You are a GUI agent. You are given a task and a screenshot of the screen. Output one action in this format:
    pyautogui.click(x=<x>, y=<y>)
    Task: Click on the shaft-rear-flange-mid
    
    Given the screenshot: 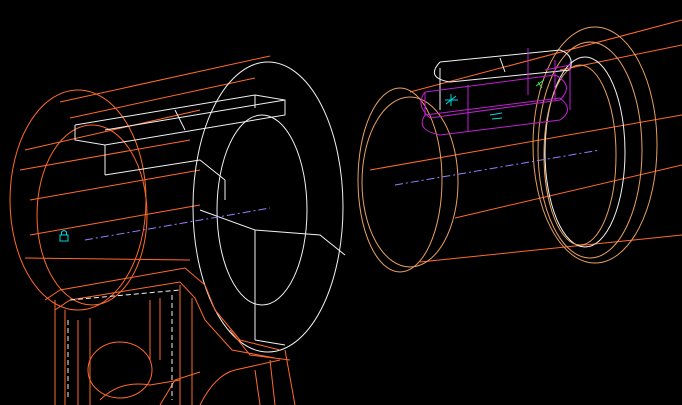 What is the action you would take?
    pyautogui.click(x=590, y=150)
    